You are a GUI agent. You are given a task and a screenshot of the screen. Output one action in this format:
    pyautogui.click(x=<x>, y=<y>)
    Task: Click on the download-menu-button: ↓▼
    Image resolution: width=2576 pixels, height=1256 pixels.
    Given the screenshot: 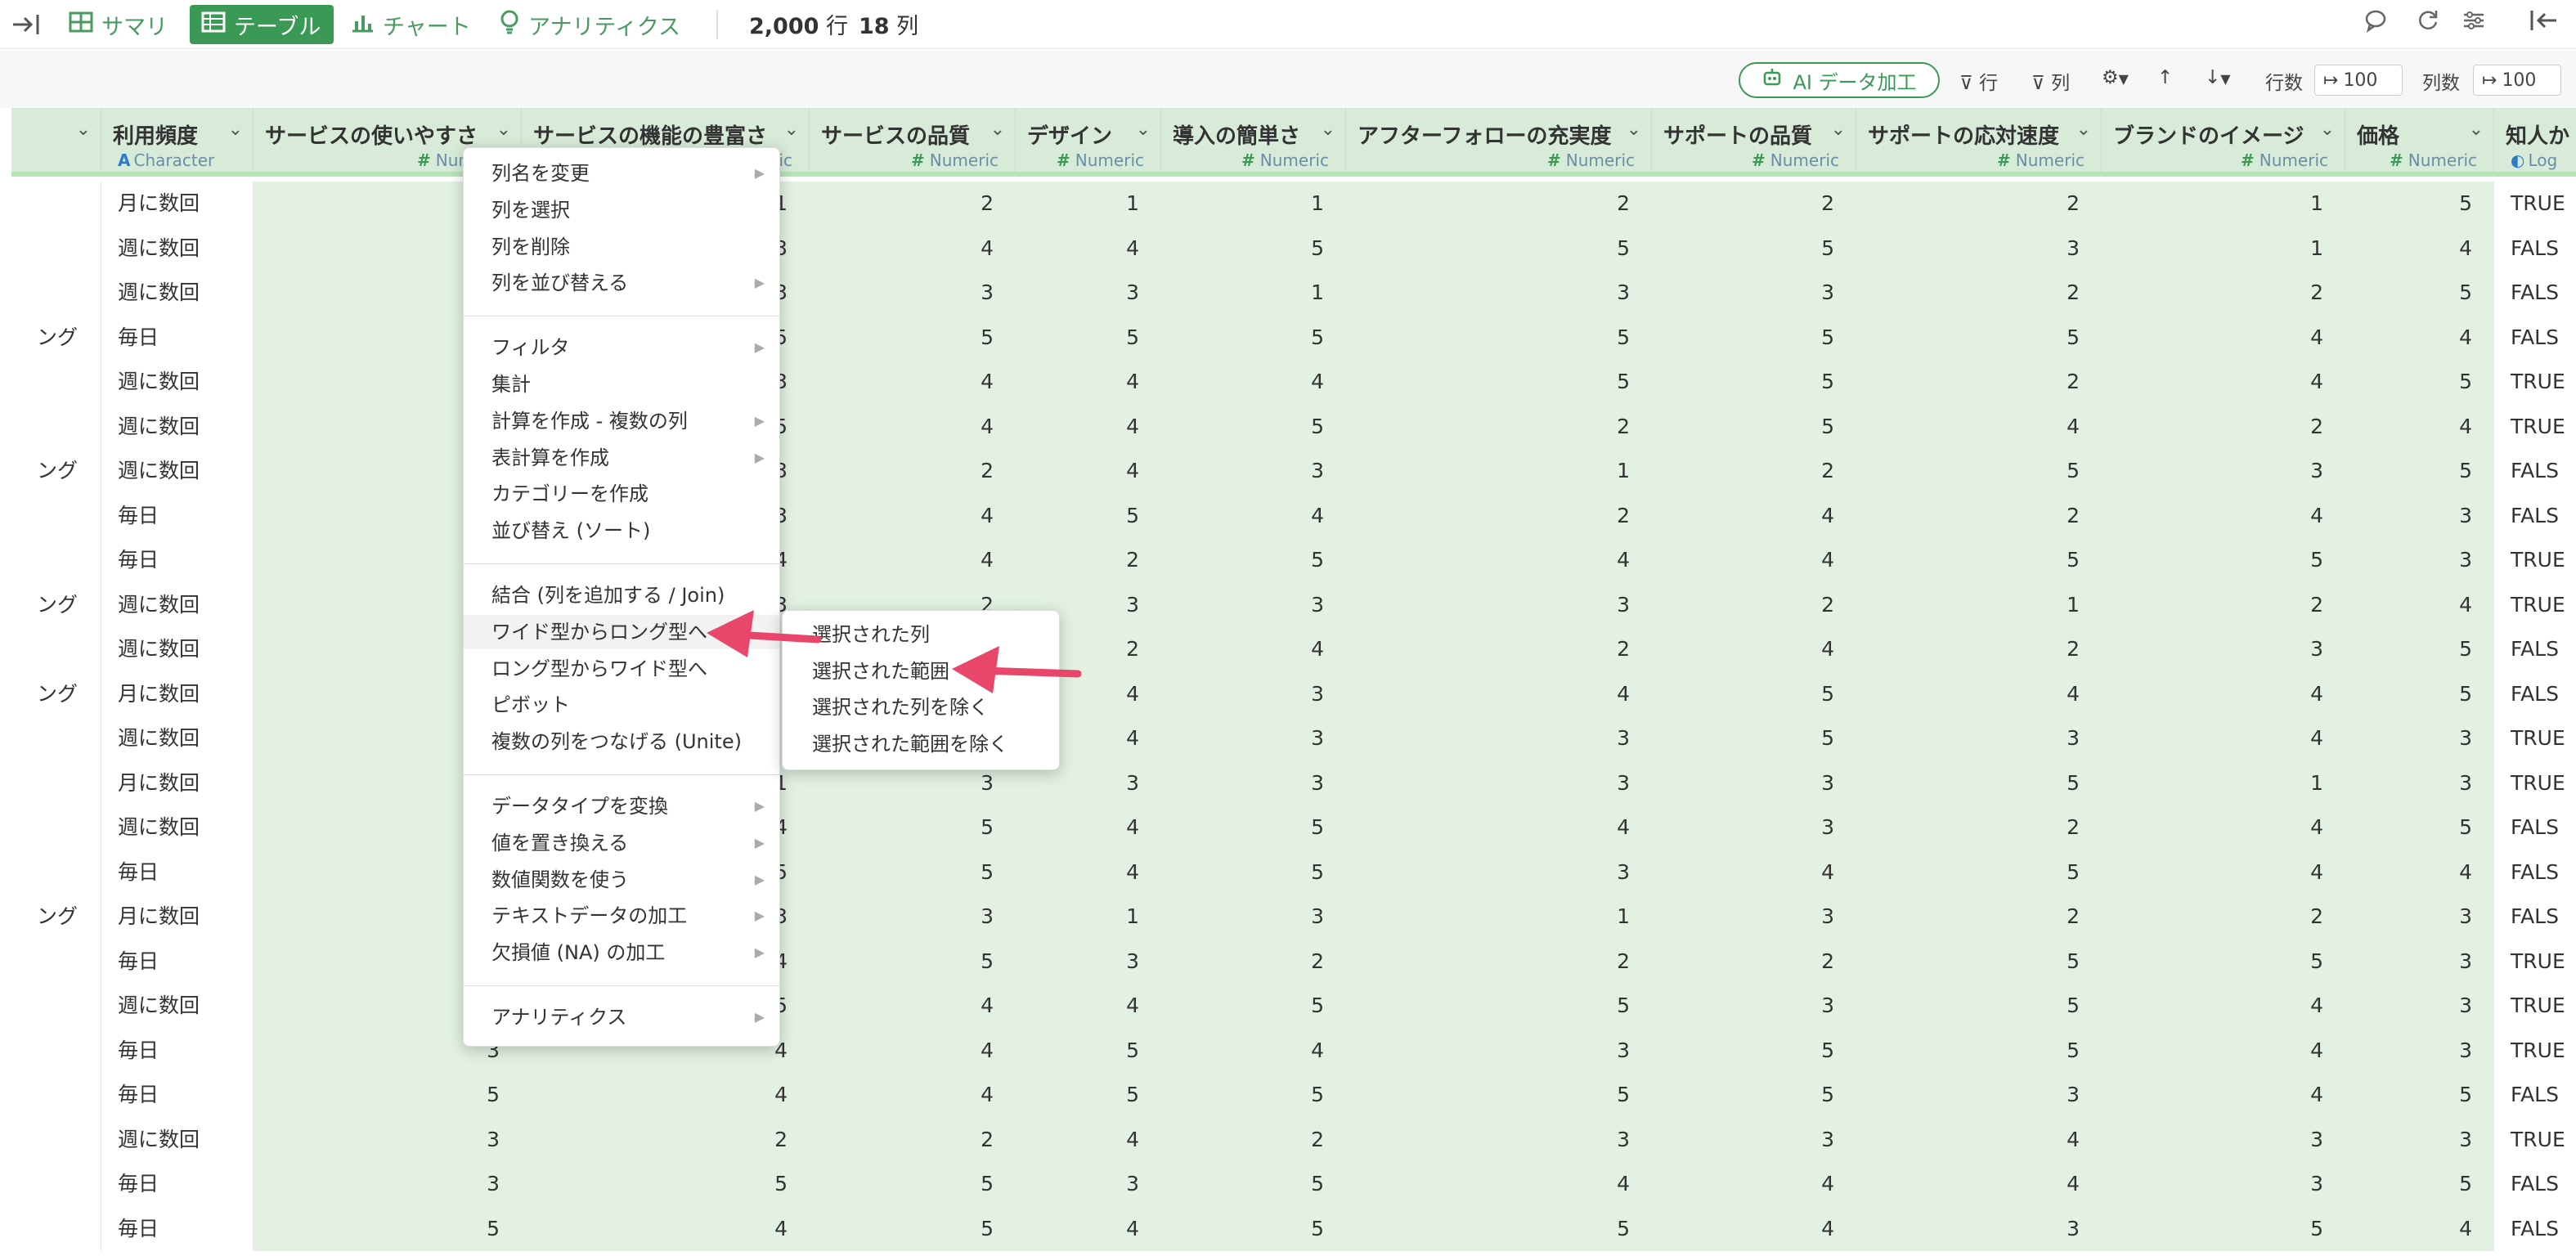 What is the action you would take?
    pyautogui.click(x=2218, y=77)
    